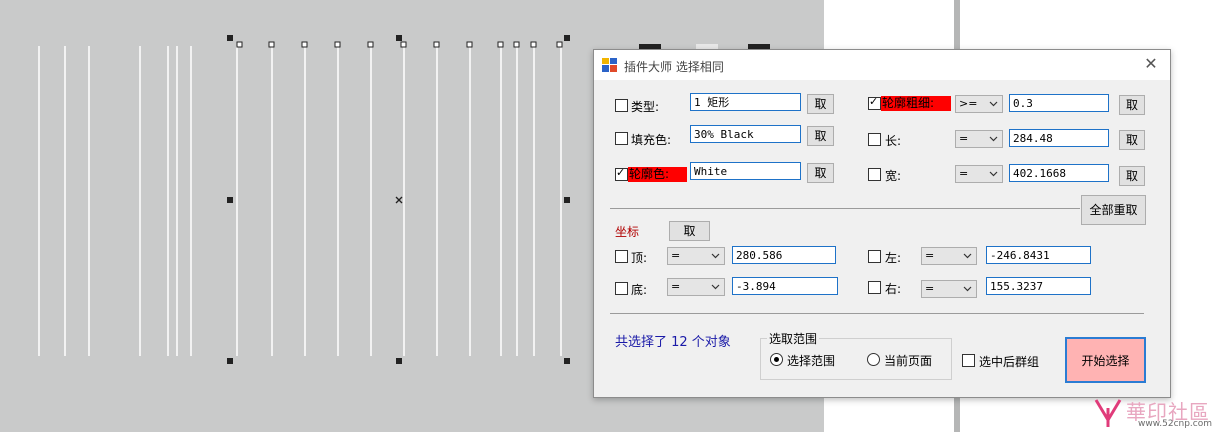  Describe the element at coordinates (696, 256) in the screenshot. I see `top-operator-select: =` at that location.